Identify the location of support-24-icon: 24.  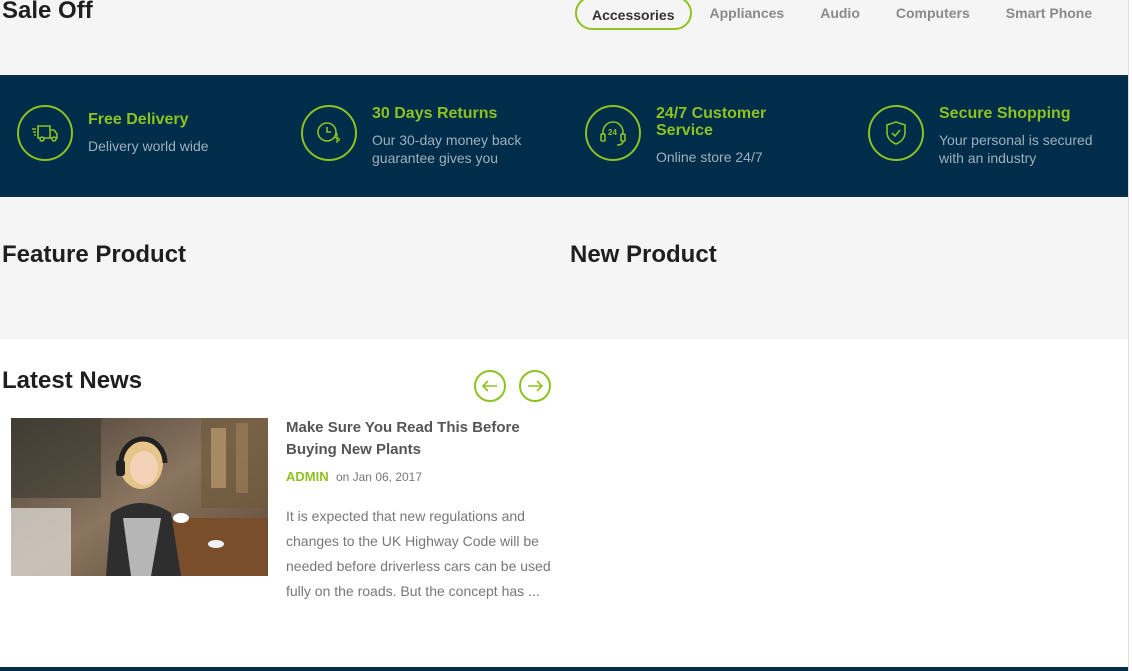
(613, 133).